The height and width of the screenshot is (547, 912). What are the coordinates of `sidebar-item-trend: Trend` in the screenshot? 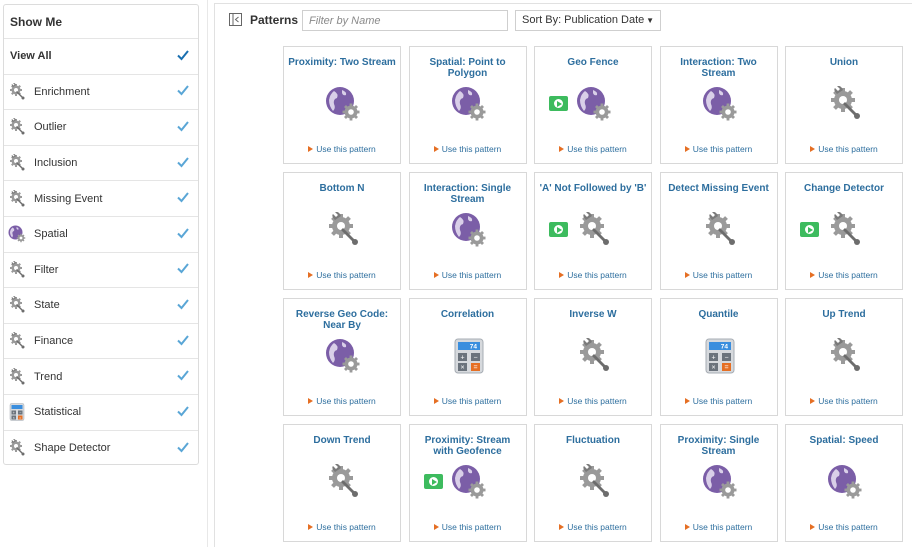 It's located at (101, 377).